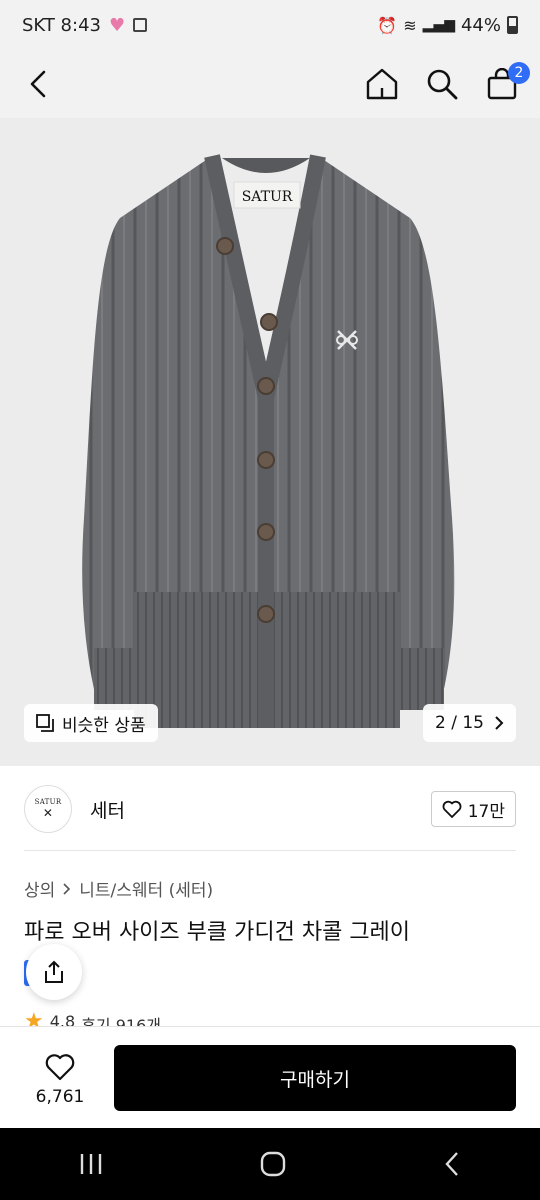 The image size is (540, 1200). Describe the element at coordinates (387, 25) in the screenshot. I see `alarm-icon: ⏰` at that location.